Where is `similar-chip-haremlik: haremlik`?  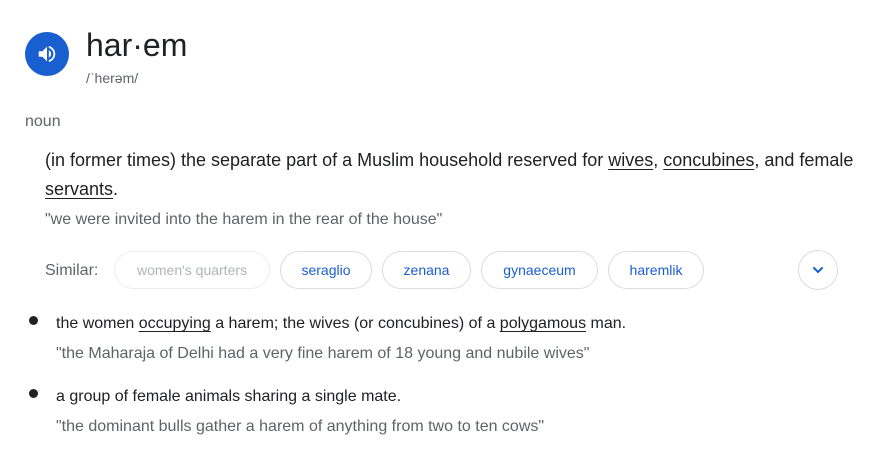 similar-chip-haremlik: haremlik is located at coordinates (656, 270).